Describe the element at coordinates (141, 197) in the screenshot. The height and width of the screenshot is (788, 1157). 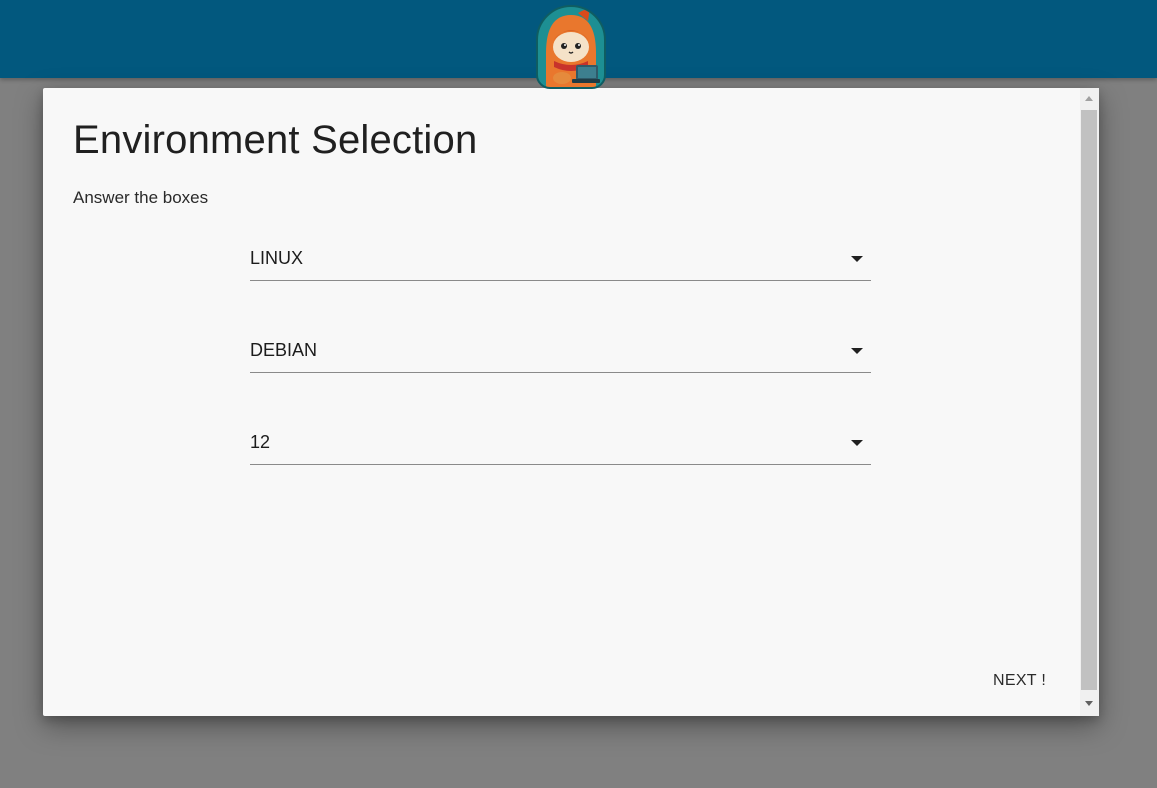
I see `dialog-subtitle: Answer the boxes` at that location.